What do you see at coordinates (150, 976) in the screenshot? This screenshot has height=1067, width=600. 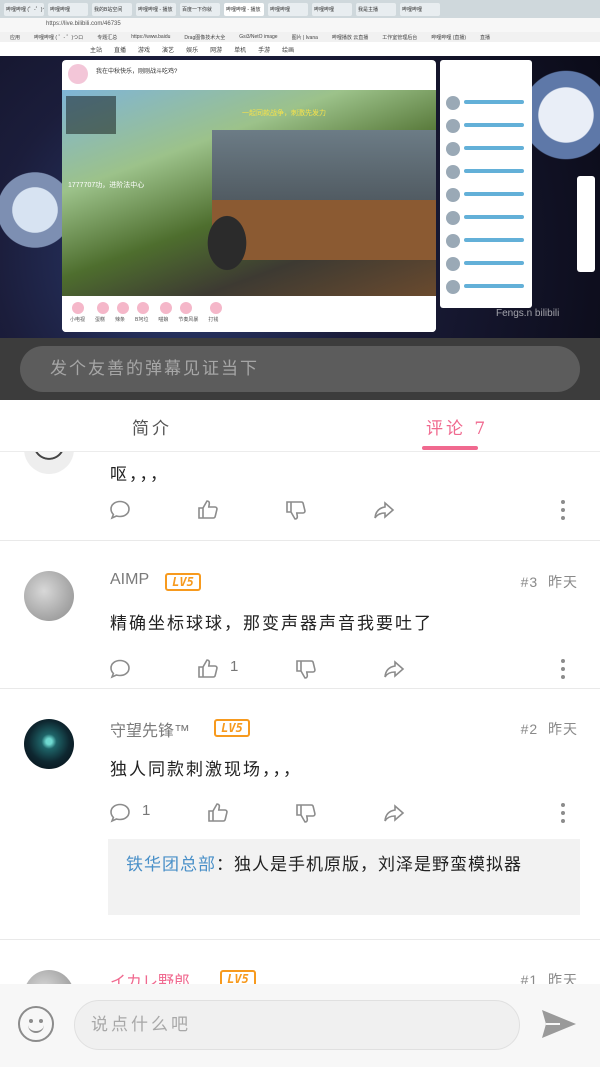 I see `comment-username: イカレ野郎` at bounding box center [150, 976].